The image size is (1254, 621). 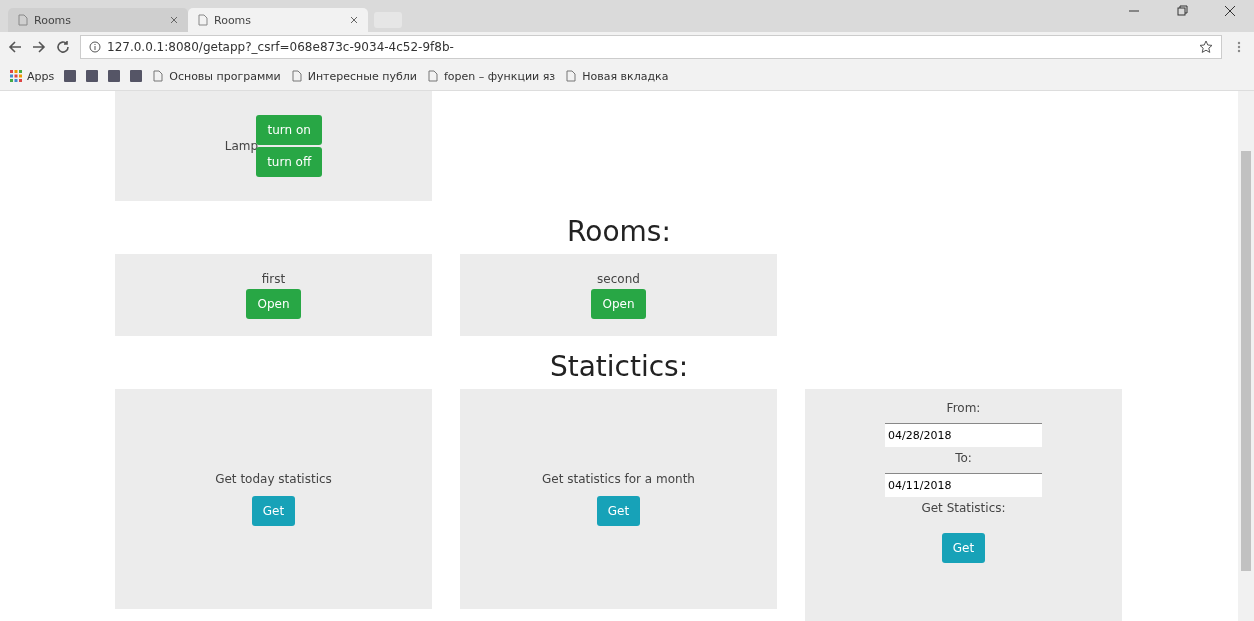 I want to click on scrollbar, so click(x=1246, y=356).